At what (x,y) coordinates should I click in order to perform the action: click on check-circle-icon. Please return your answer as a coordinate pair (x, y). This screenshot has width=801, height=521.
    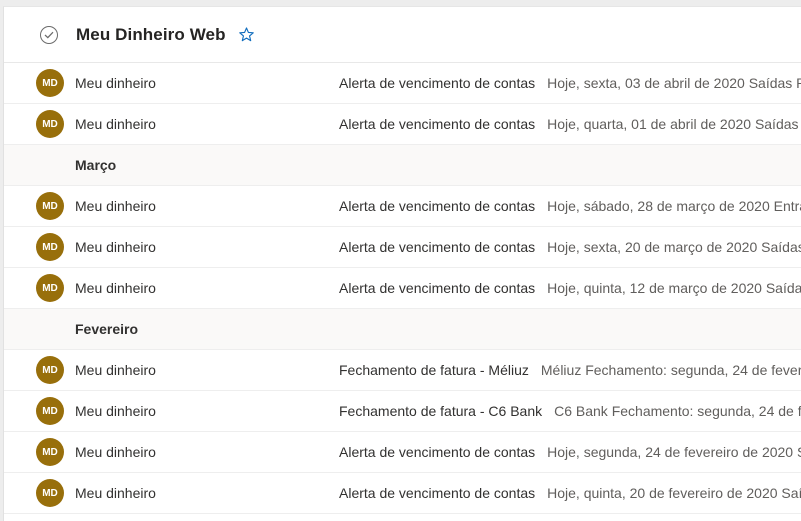
    Looking at the image, I should click on (49, 34).